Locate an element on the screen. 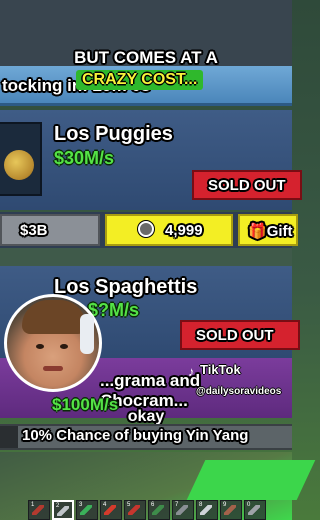 The image size is (320, 520). hotbar-slot: 4 is located at coordinates (111, 510).